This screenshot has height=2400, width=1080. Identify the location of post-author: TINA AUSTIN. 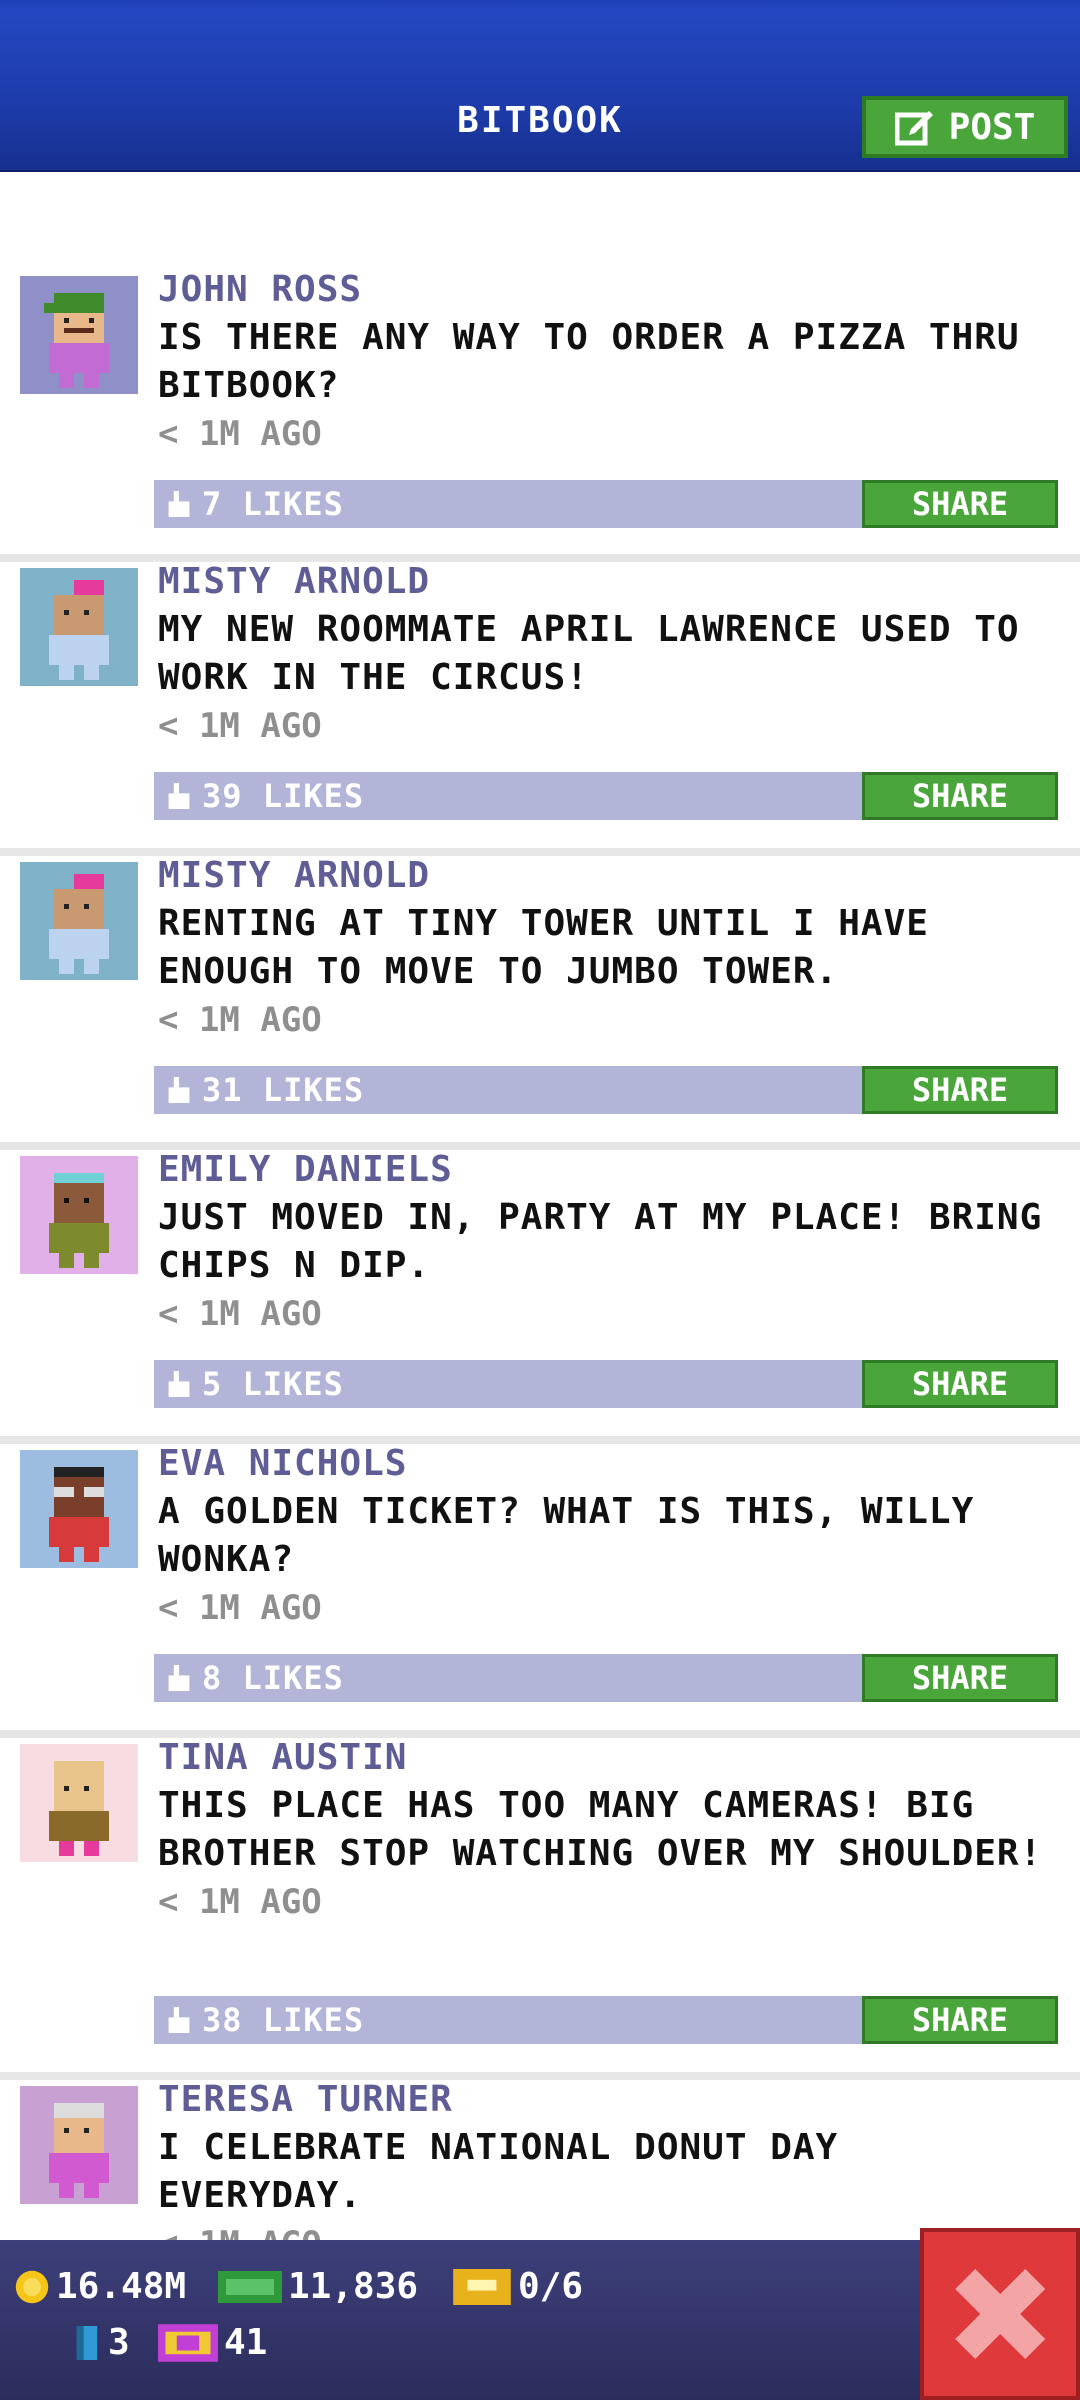
(609, 1758).